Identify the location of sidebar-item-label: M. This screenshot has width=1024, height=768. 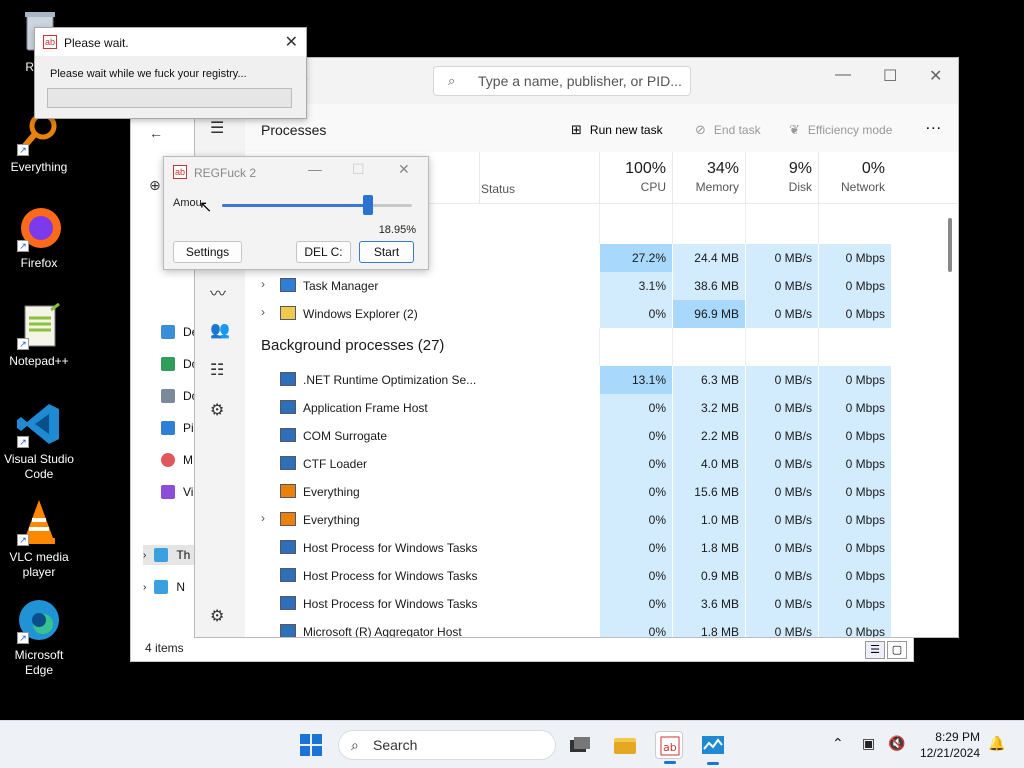
(188, 460).